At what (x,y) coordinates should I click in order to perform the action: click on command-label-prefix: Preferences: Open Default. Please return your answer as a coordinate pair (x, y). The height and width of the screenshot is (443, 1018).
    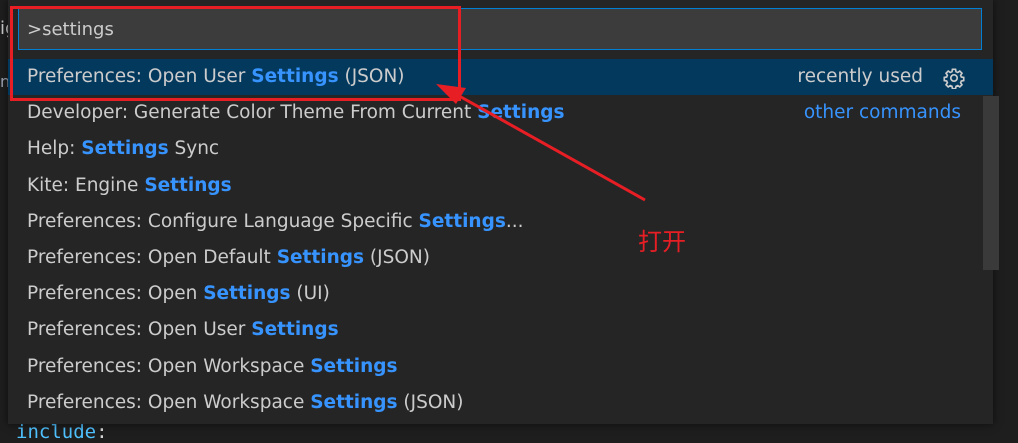
    Looking at the image, I should click on (152, 257).